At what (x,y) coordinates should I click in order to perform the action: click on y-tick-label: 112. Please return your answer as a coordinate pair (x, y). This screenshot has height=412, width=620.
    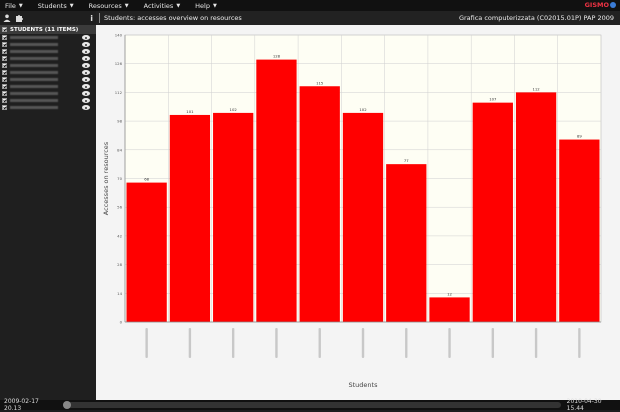
    Looking at the image, I should click on (119, 92).